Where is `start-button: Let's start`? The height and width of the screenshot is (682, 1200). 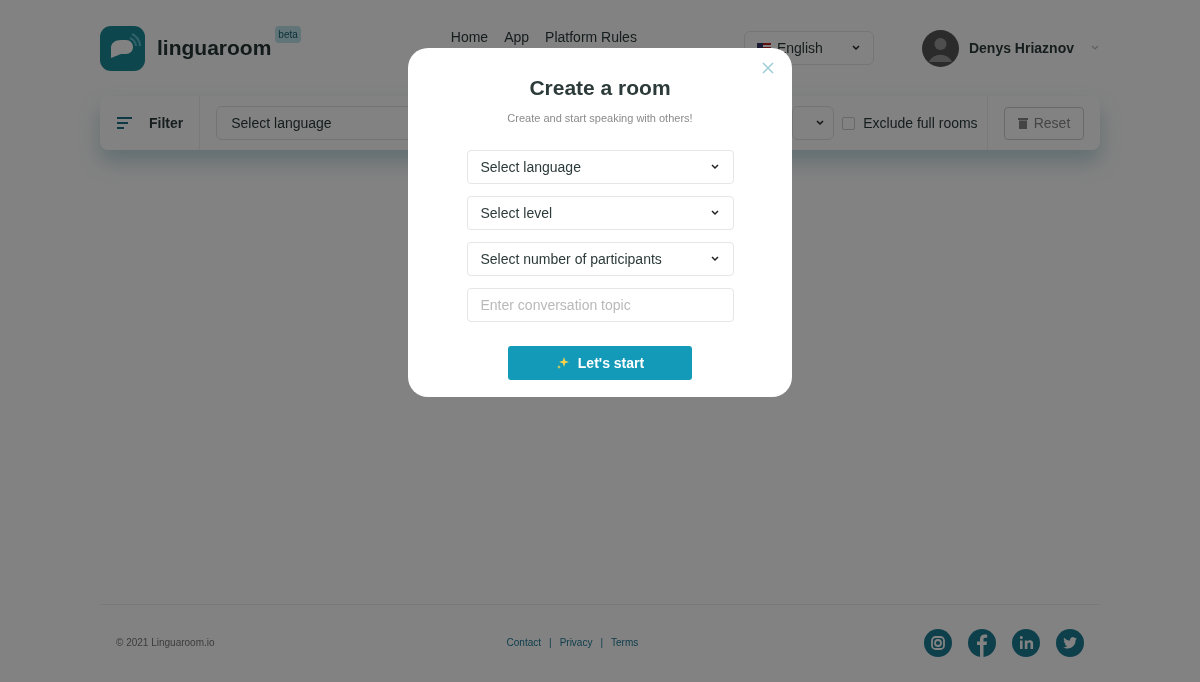
start-button: Let's start is located at coordinates (600, 363).